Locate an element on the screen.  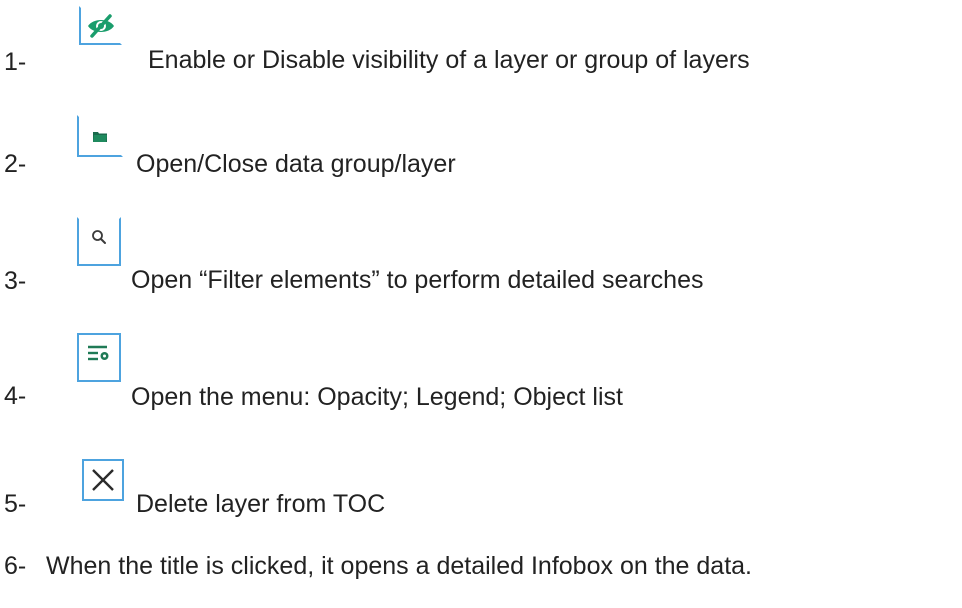
layer-menu-button is located at coordinates (99, 357).